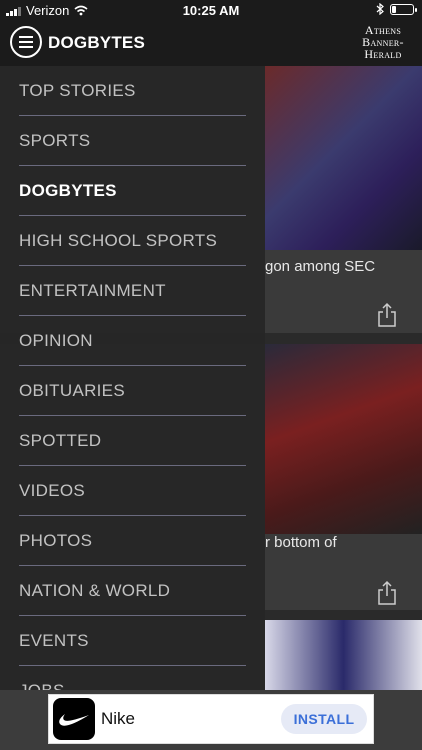  What do you see at coordinates (132, 291) in the screenshot?
I see `drawer-item-entertainment: ENTERTAINMENT` at bounding box center [132, 291].